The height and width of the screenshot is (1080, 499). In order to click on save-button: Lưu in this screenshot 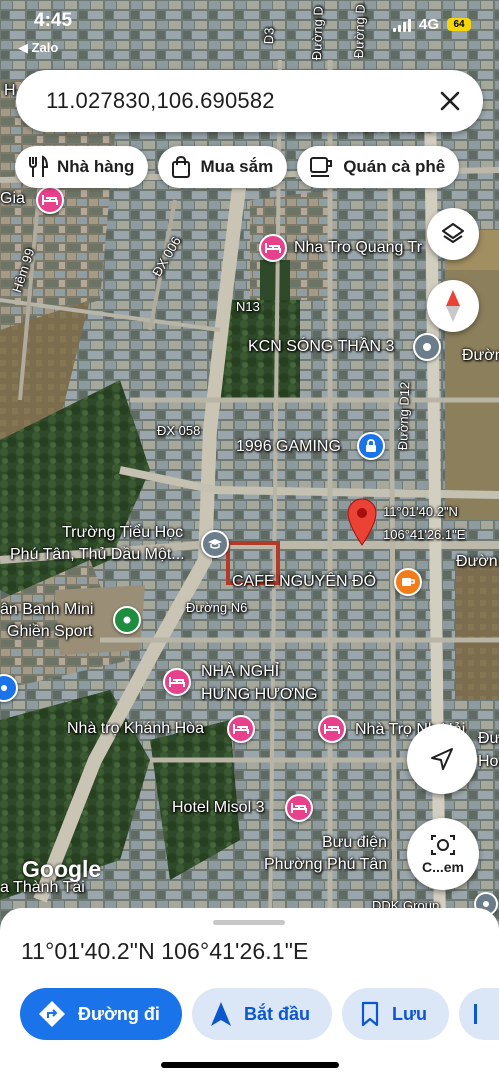, I will do `click(396, 1014)`.